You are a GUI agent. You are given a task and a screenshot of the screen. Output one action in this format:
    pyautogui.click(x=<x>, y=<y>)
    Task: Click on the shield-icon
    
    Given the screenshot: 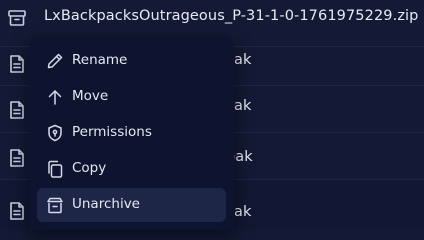 What is the action you would take?
    pyautogui.click(x=55, y=133)
    